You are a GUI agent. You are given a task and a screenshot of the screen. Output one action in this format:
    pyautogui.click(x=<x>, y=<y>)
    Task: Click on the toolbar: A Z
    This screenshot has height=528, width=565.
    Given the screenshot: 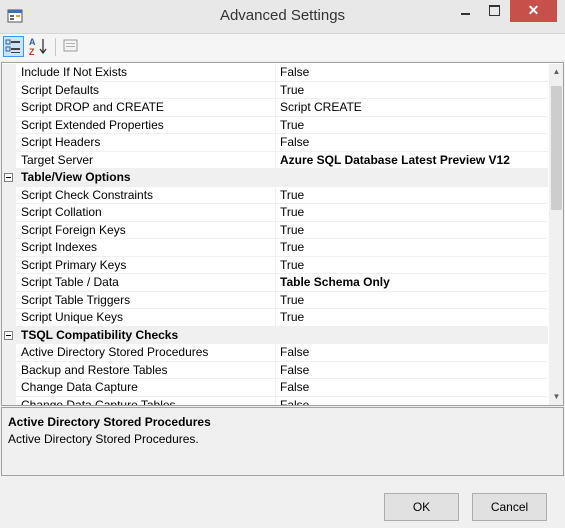 What is the action you would take?
    pyautogui.click(x=282, y=47)
    